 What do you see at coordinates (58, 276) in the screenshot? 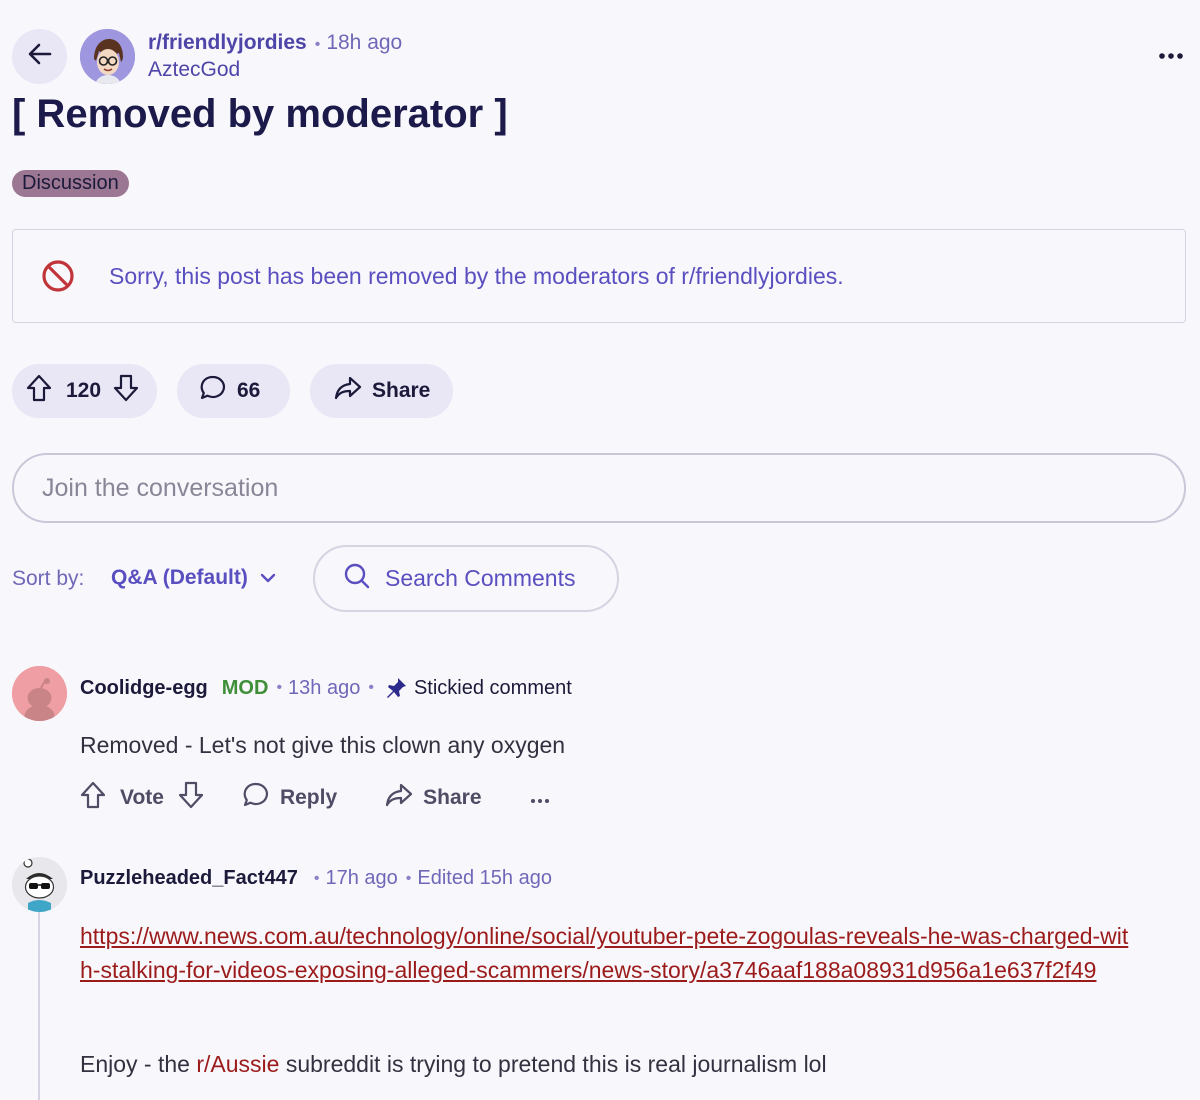
I see `ban-icon` at bounding box center [58, 276].